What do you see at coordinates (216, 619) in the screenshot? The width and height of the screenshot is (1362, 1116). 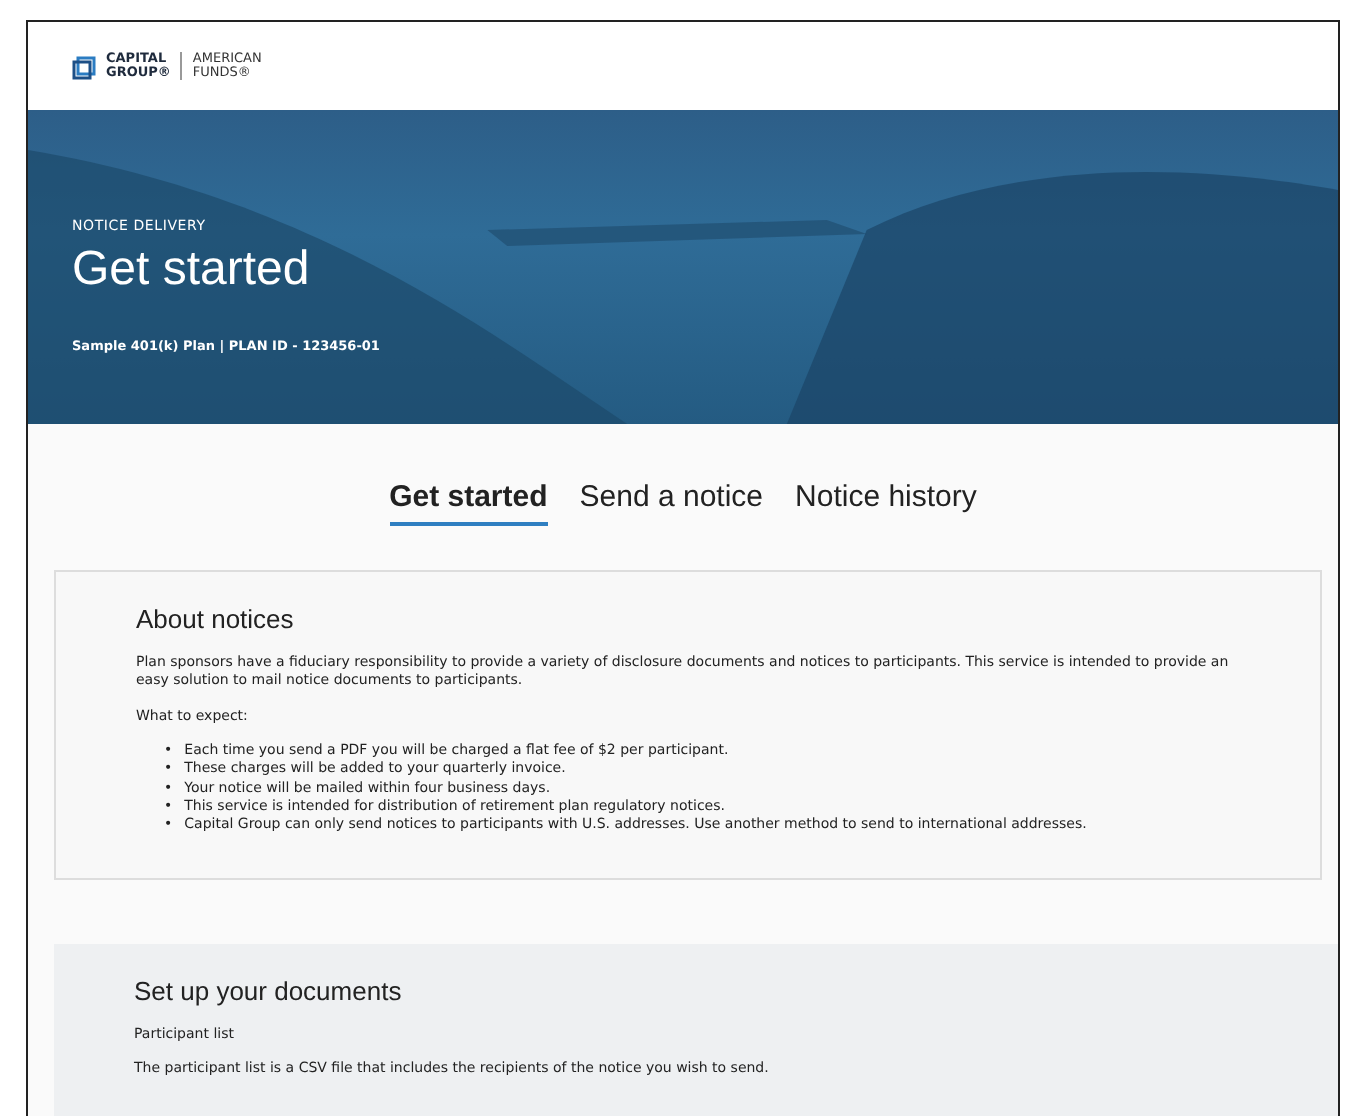 I see `section-title: About notices` at bounding box center [216, 619].